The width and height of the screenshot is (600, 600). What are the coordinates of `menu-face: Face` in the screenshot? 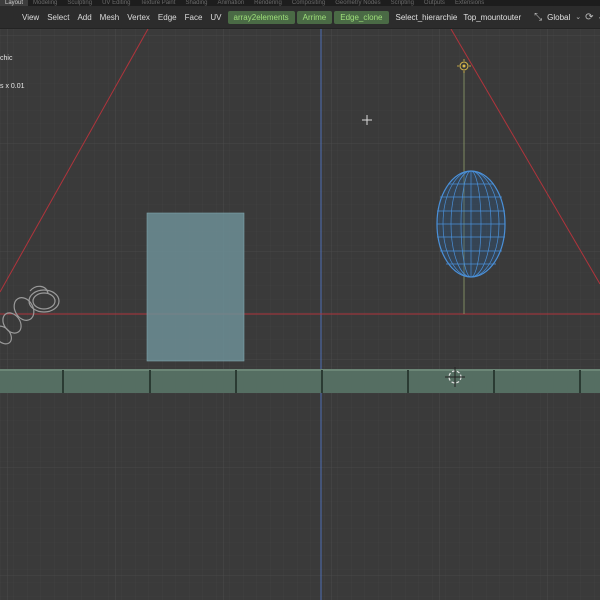 It's located at (194, 17).